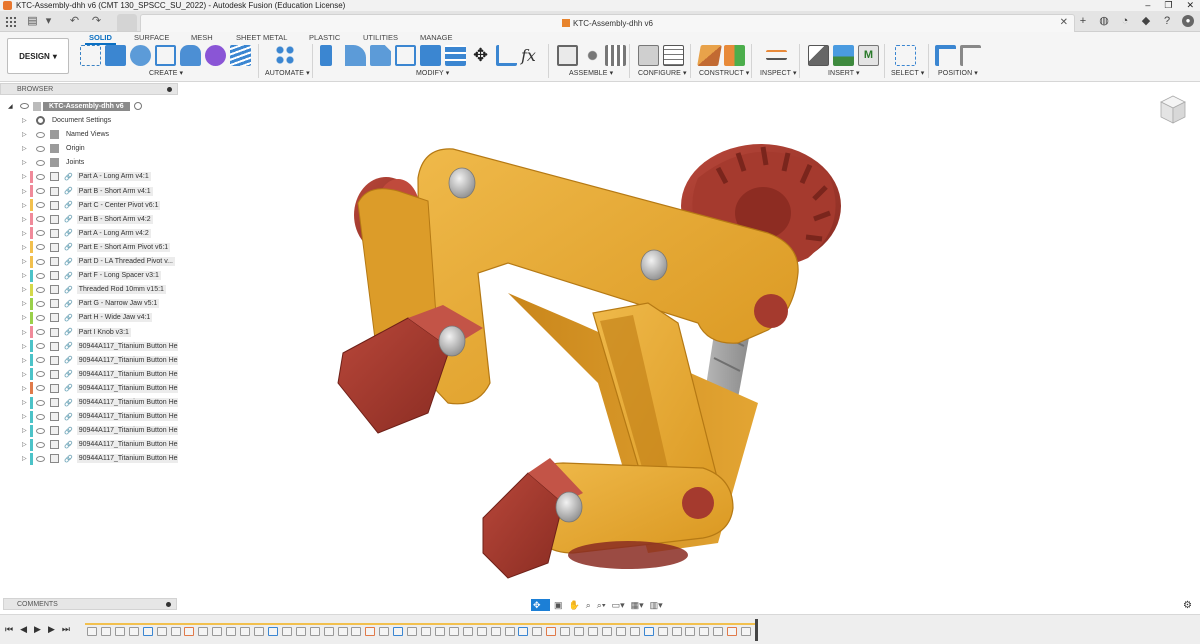 The height and width of the screenshot is (644, 1200). Describe the element at coordinates (607, 23) in the screenshot. I see `document-tab: KTC-Assembly-dhh v6 ✕` at that location.